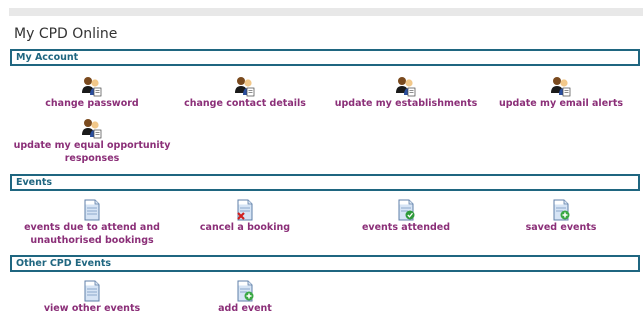 Image resolution: width=643 pixels, height=321 pixels. I want to click on saved-events-label: saved events, so click(561, 227).